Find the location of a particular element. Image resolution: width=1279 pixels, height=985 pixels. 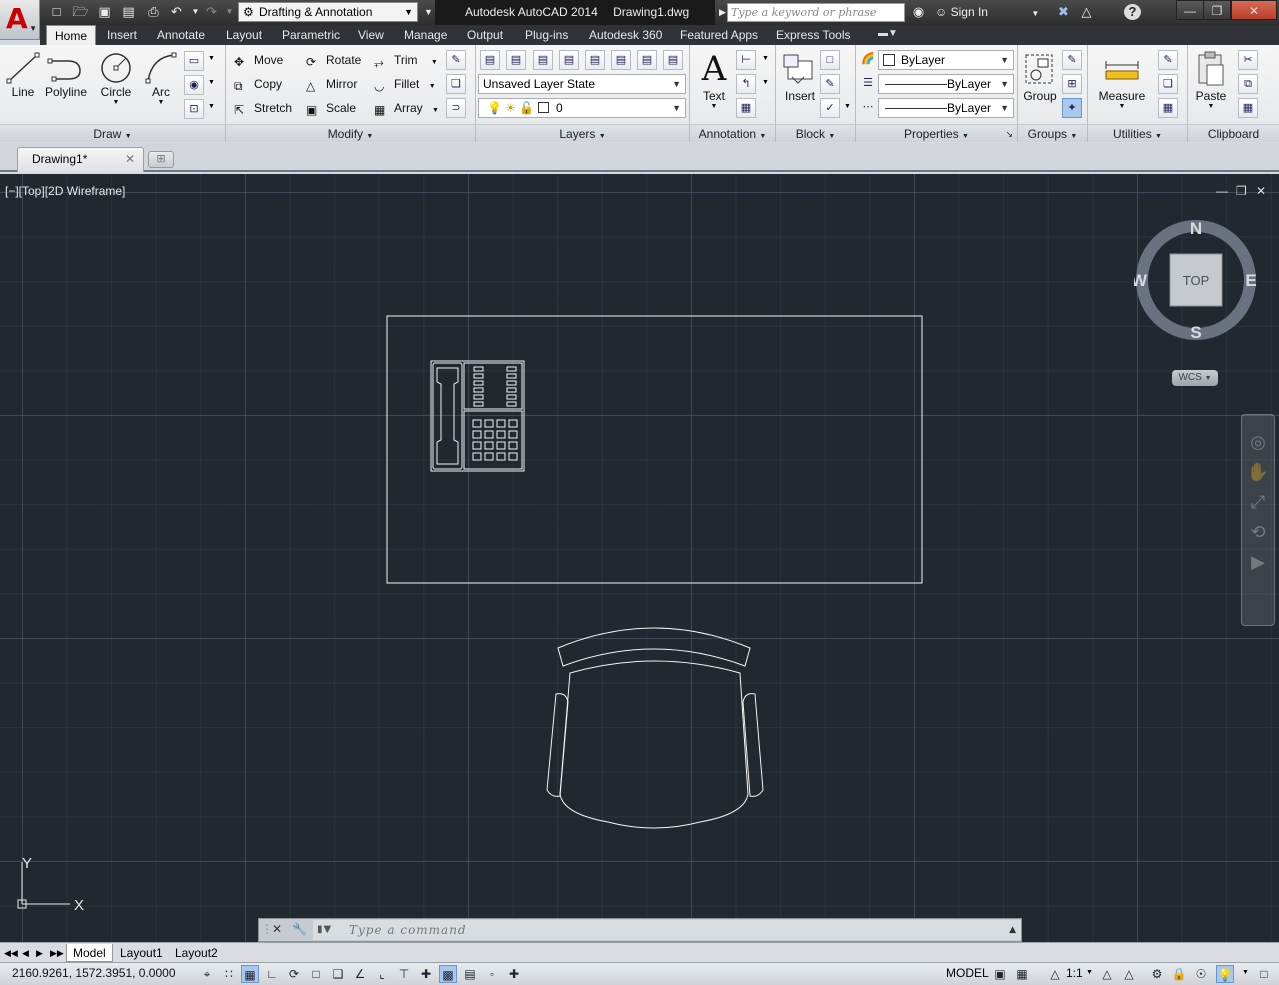

cut-icon: ✂ is located at coordinates (1248, 60).